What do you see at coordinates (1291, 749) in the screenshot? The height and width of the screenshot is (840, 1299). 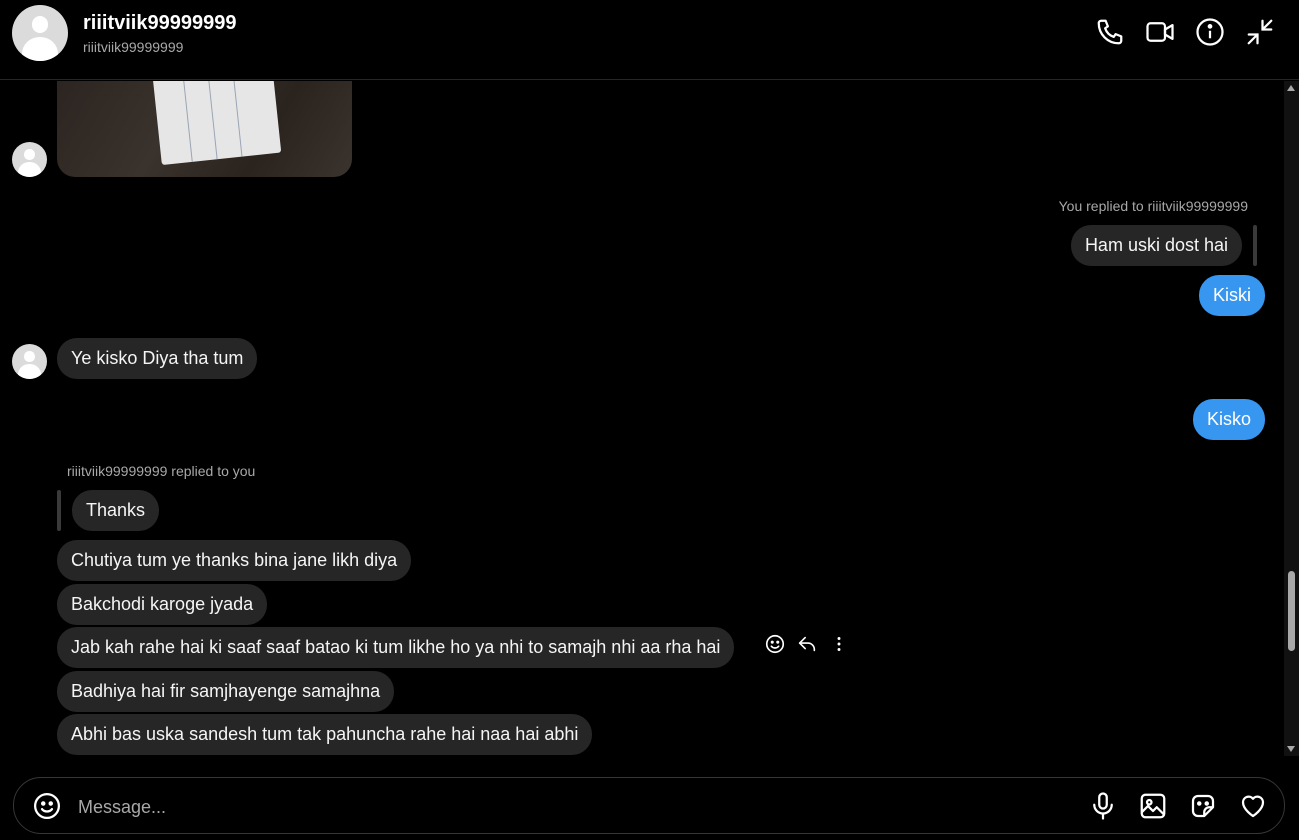 I see `scroll-down-arrow` at bounding box center [1291, 749].